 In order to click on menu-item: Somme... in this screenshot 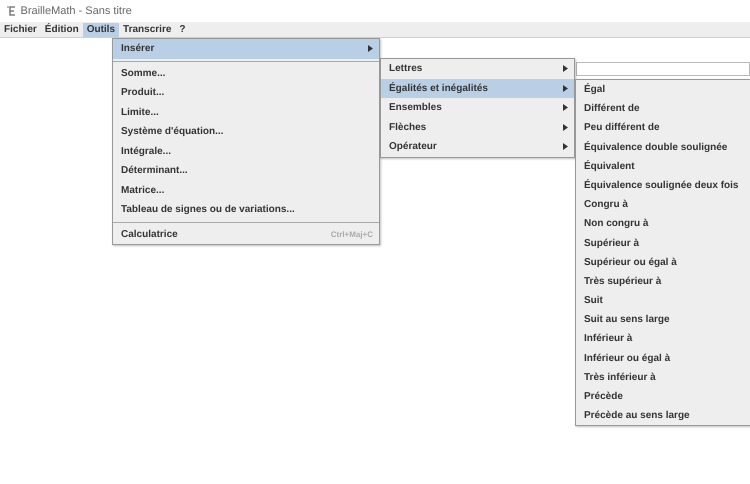, I will do `click(246, 73)`.